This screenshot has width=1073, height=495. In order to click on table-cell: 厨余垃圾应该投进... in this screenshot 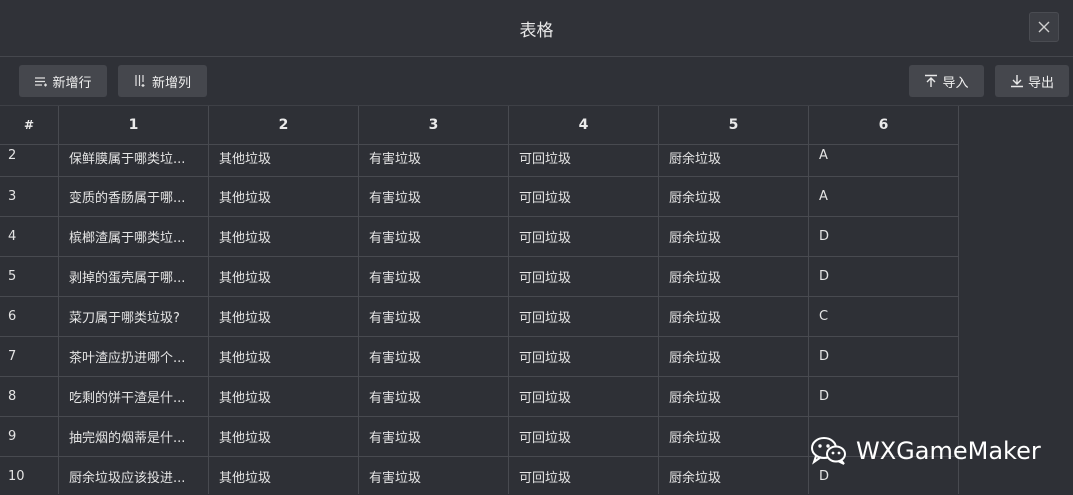, I will do `click(134, 475)`.